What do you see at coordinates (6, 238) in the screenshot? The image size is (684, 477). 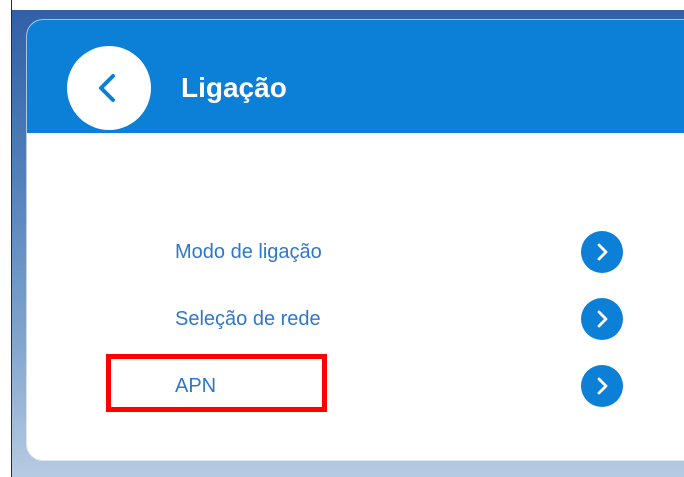 I see `window-left-frame` at bounding box center [6, 238].